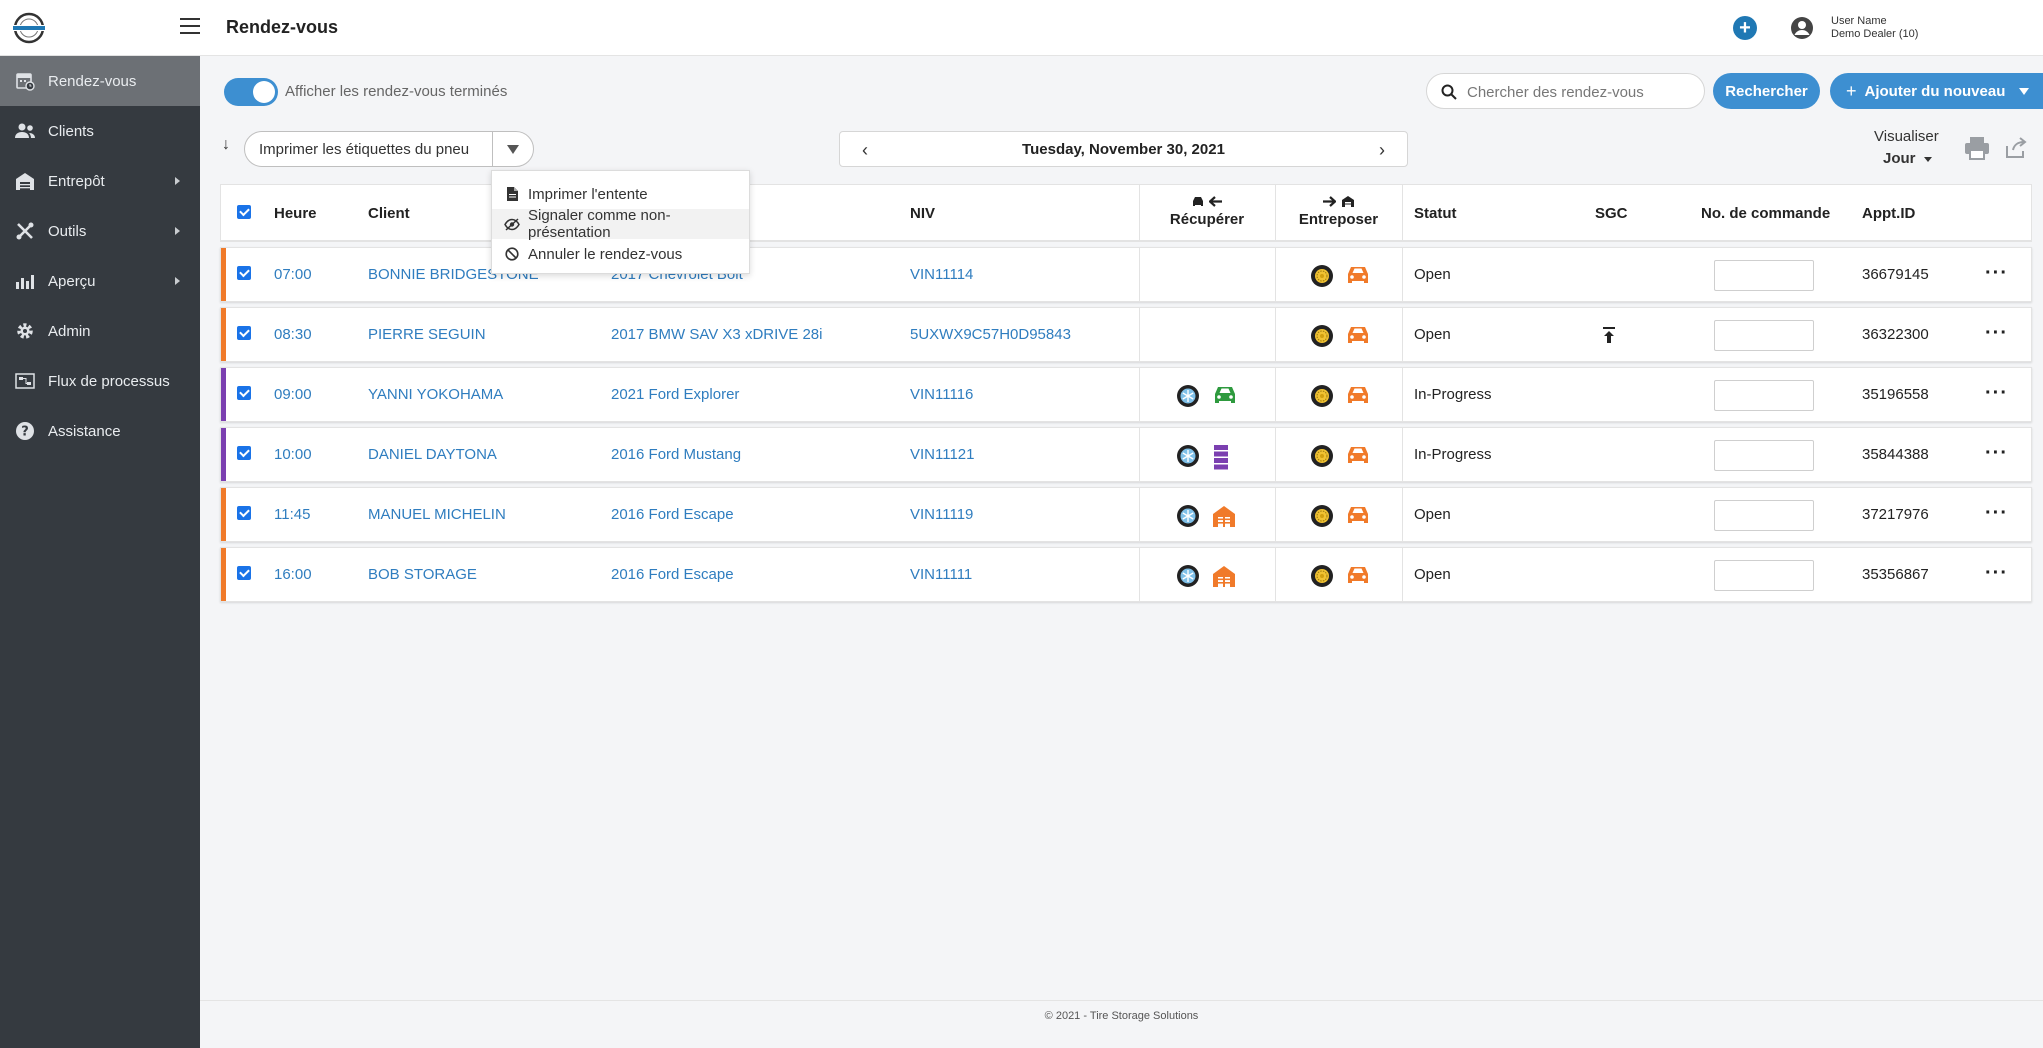  I want to click on user-name: User Name, so click(1859, 21).